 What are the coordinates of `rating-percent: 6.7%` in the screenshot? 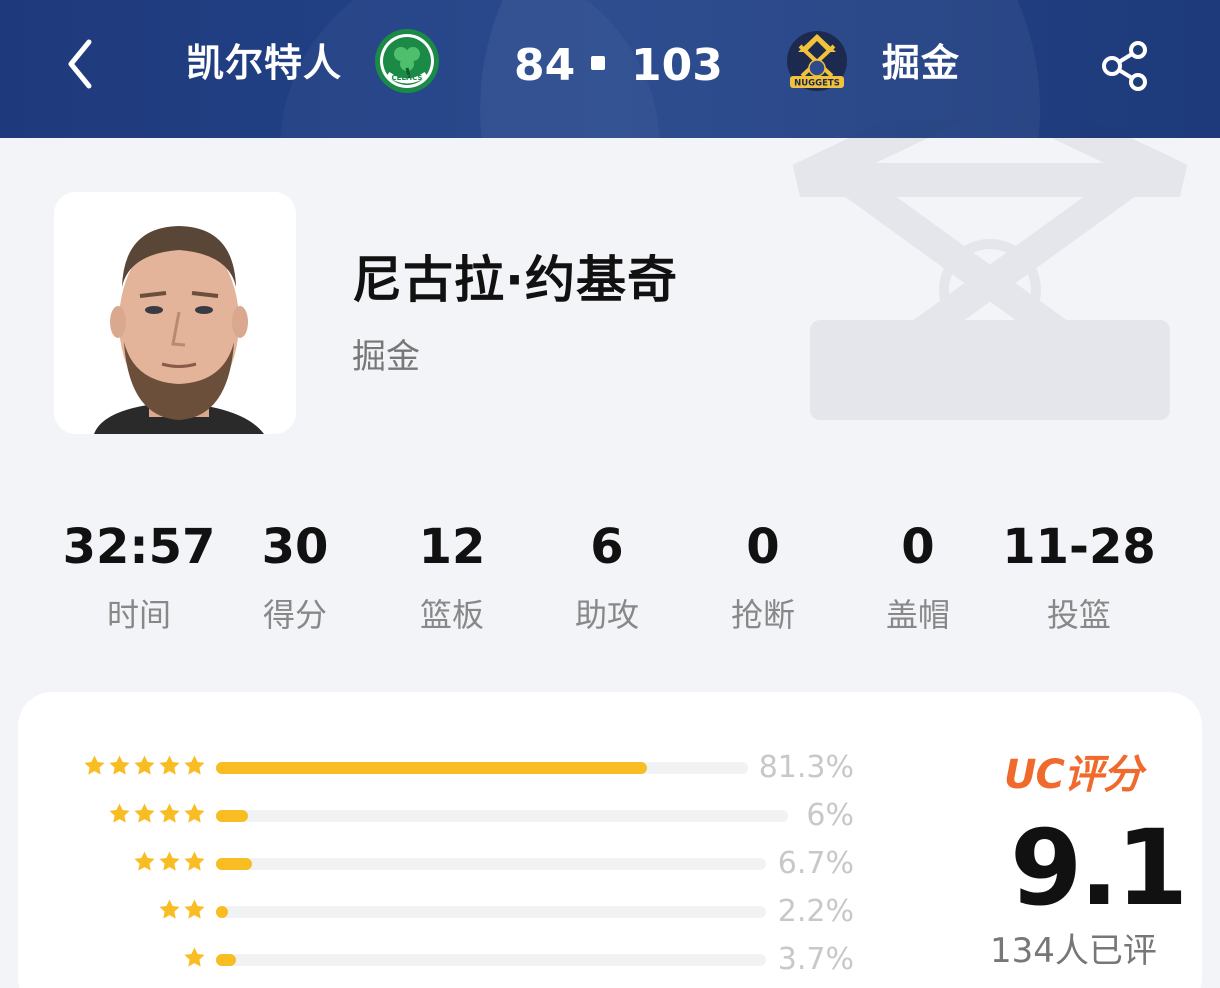 It's located at (815, 863).